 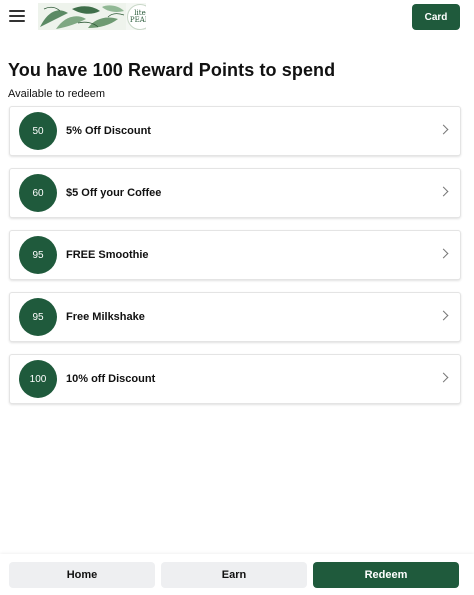 What do you see at coordinates (105, 317) in the screenshot?
I see `reward-label: Free Milkshake` at bounding box center [105, 317].